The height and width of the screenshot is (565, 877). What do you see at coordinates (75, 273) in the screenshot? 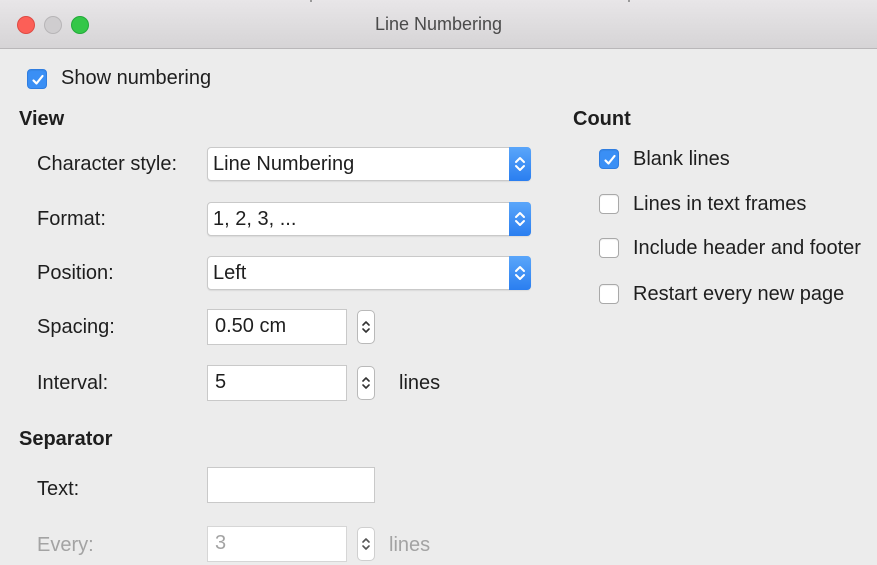
I see `position-label: Position:` at bounding box center [75, 273].